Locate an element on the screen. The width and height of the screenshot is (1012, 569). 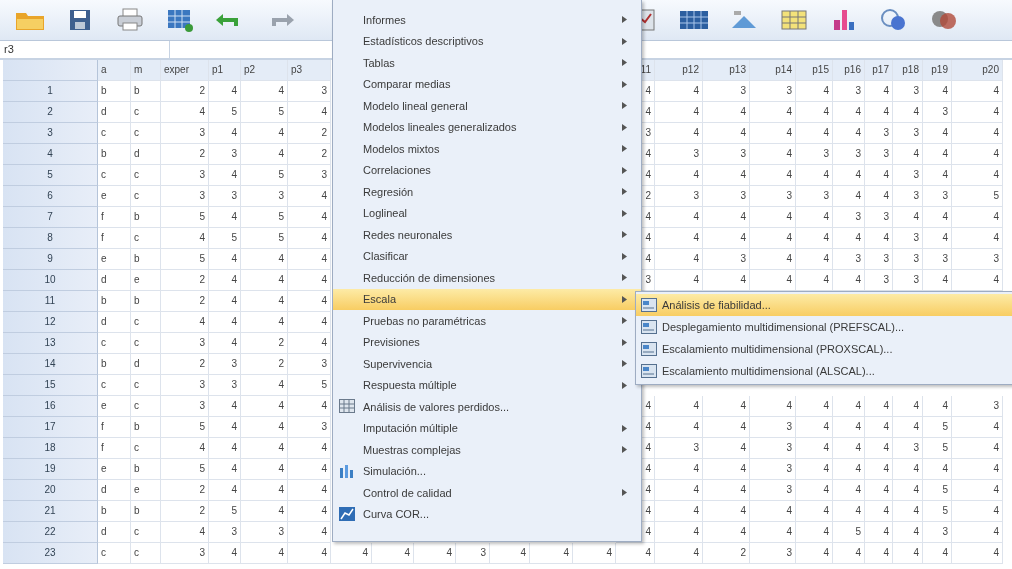
column-header: m is located at coordinates (146, 70).